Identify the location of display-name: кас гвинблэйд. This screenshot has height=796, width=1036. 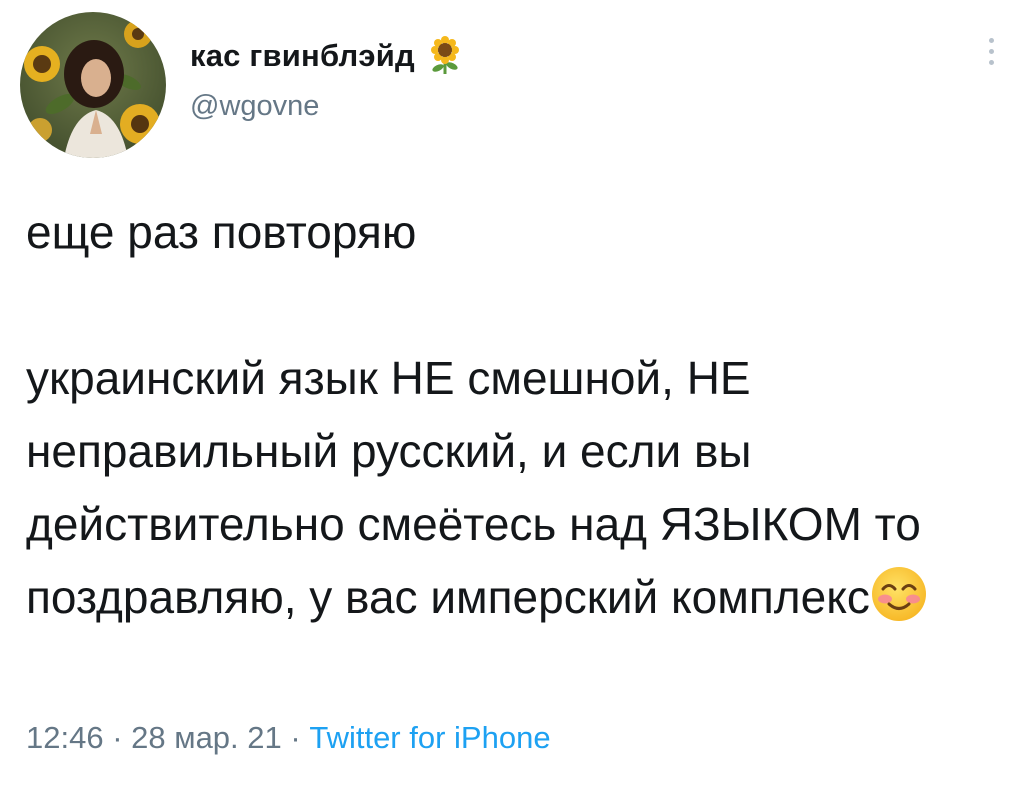
(302, 56).